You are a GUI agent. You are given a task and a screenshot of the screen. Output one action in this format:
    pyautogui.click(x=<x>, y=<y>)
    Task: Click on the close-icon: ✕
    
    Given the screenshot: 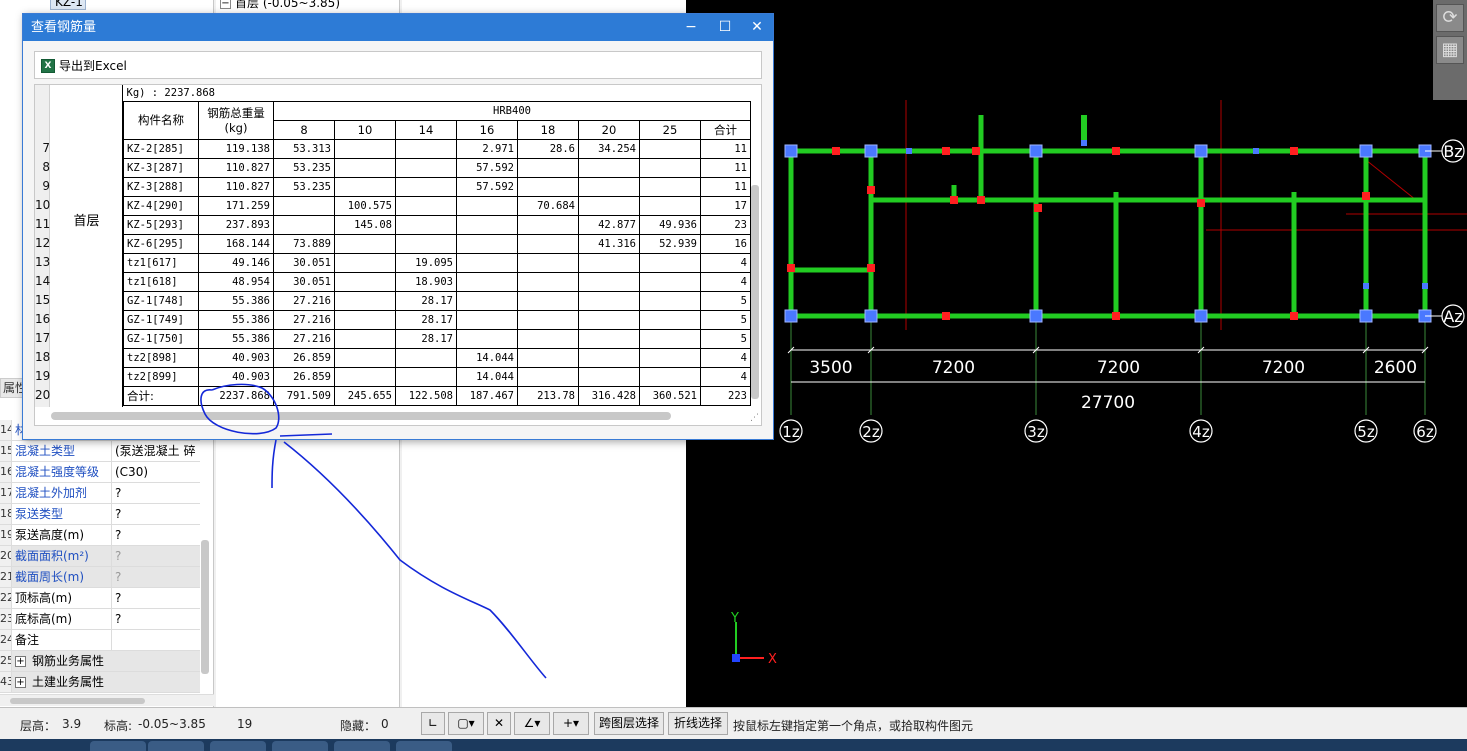 What is the action you would take?
    pyautogui.click(x=757, y=27)
    